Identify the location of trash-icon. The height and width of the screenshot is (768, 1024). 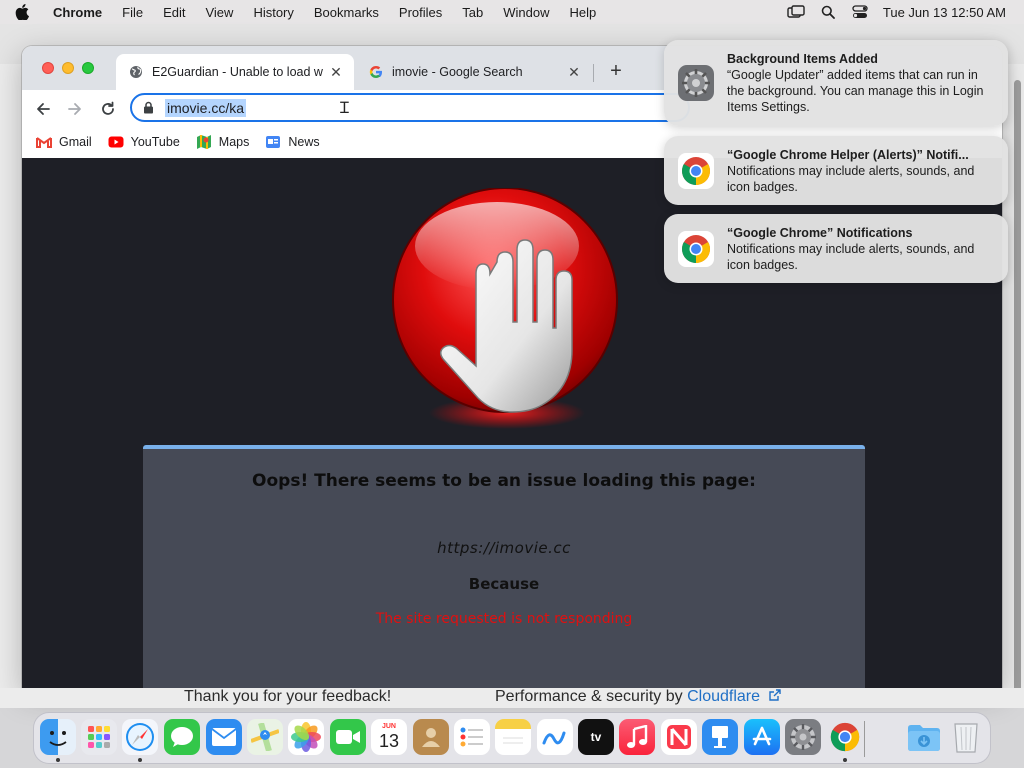
(966, 737).